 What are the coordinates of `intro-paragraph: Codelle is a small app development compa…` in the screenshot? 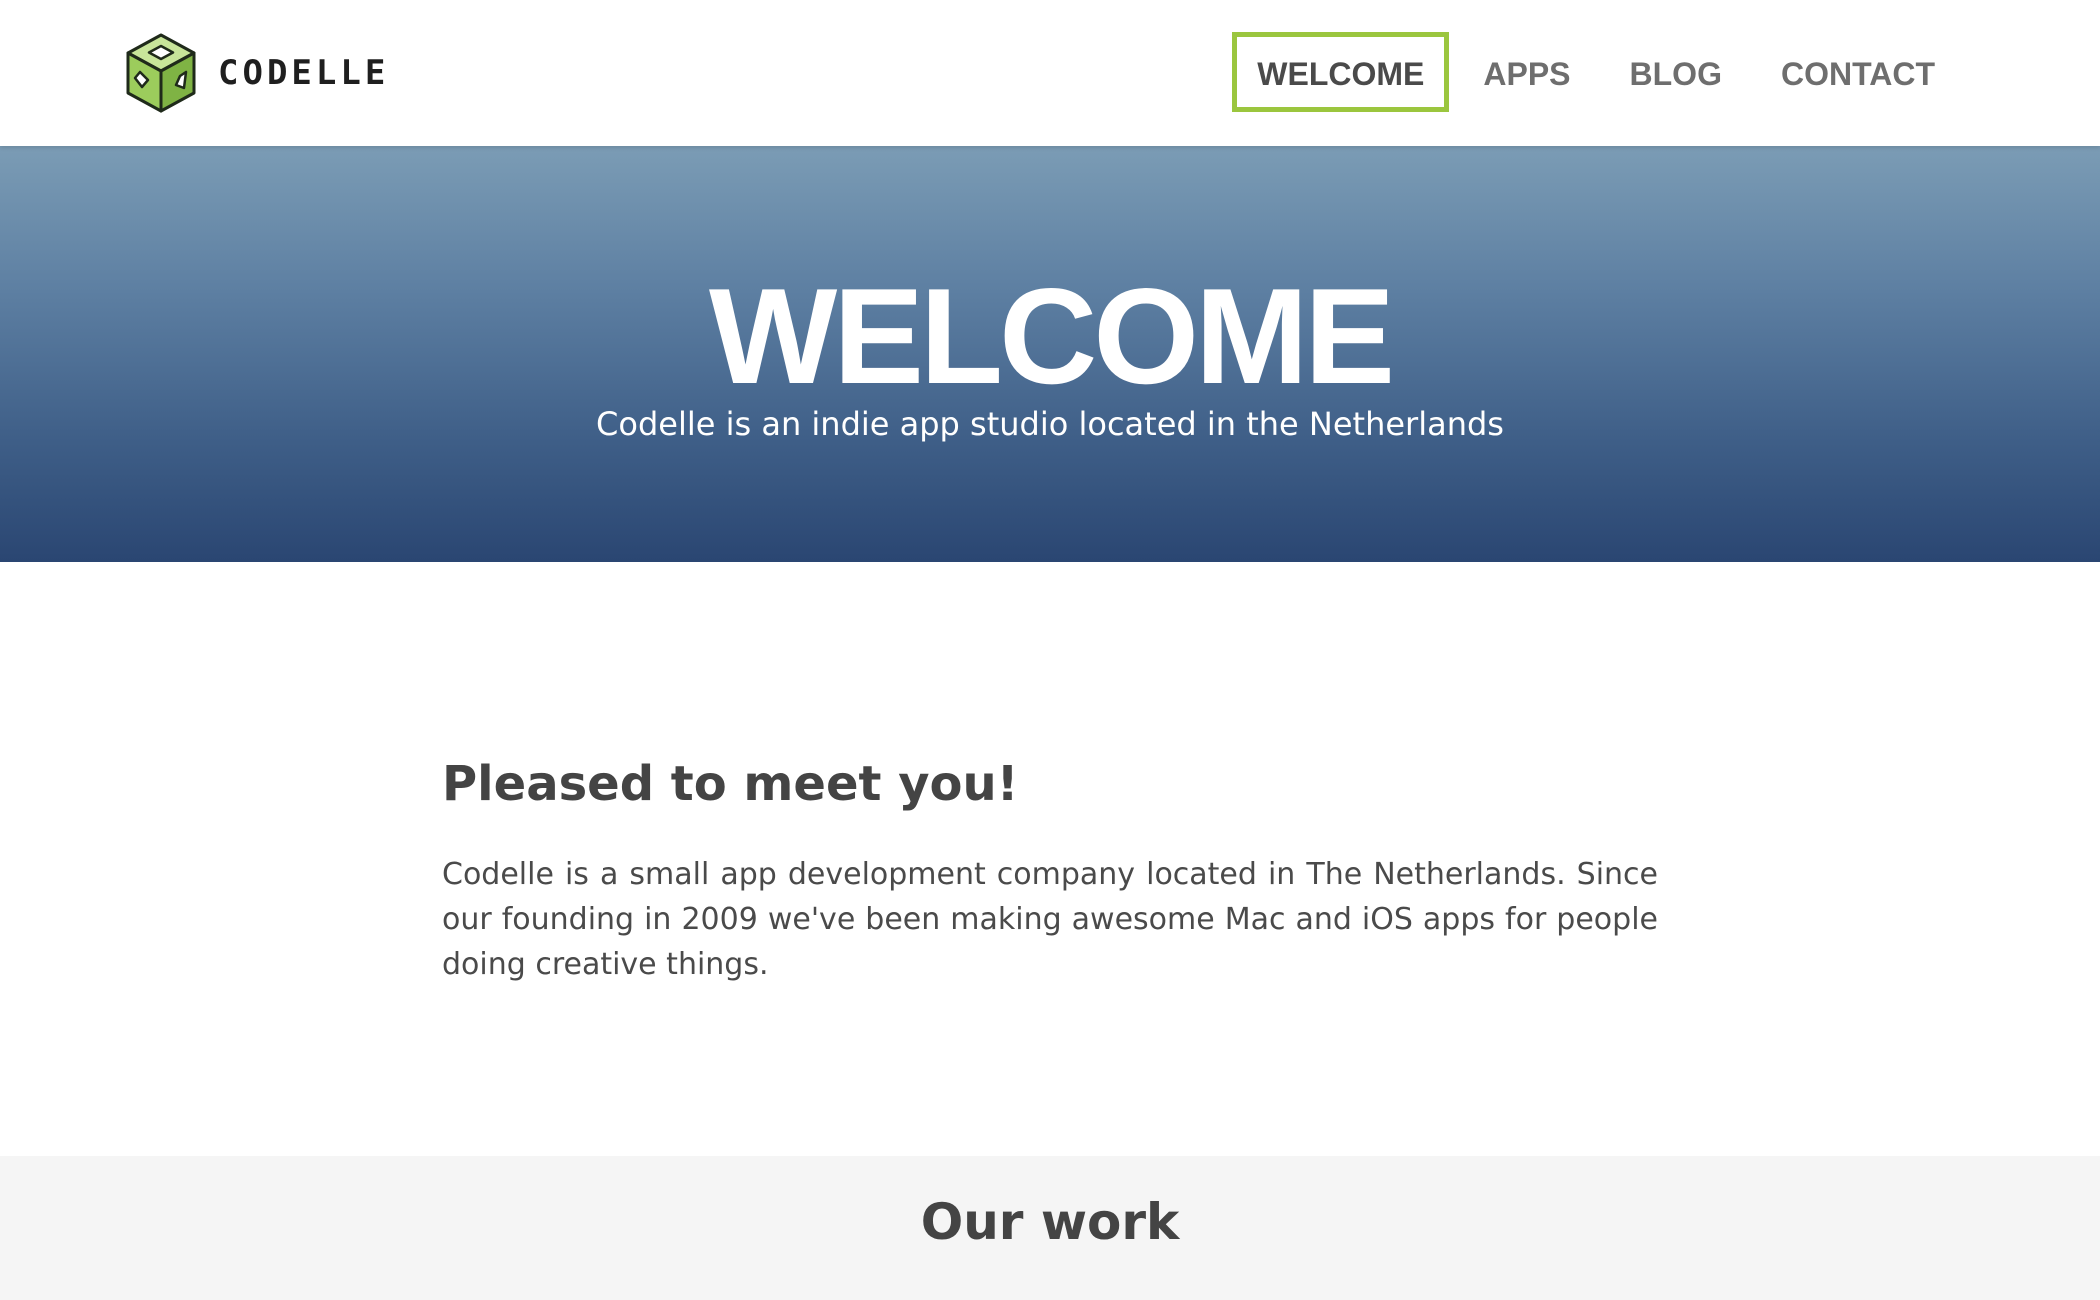 It's located at (1050, 919).